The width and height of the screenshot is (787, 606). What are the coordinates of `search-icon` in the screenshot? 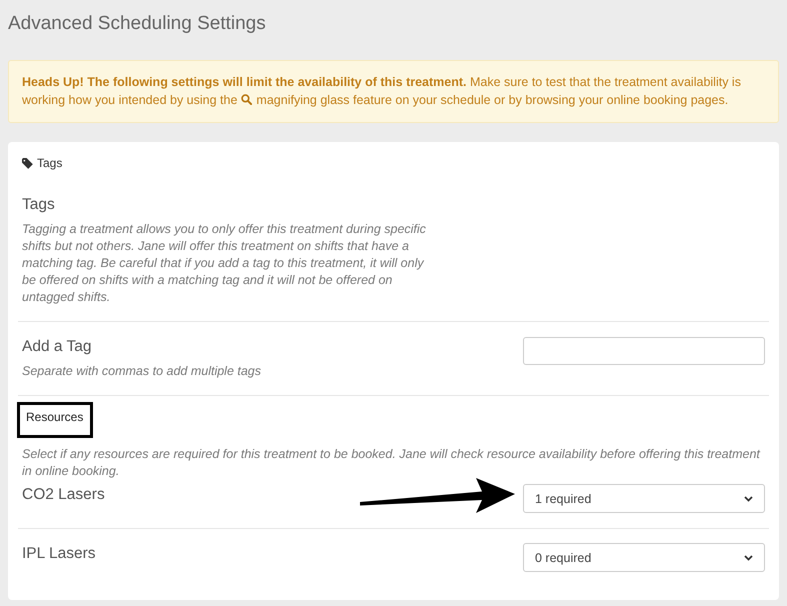 It's located at (246, 99).